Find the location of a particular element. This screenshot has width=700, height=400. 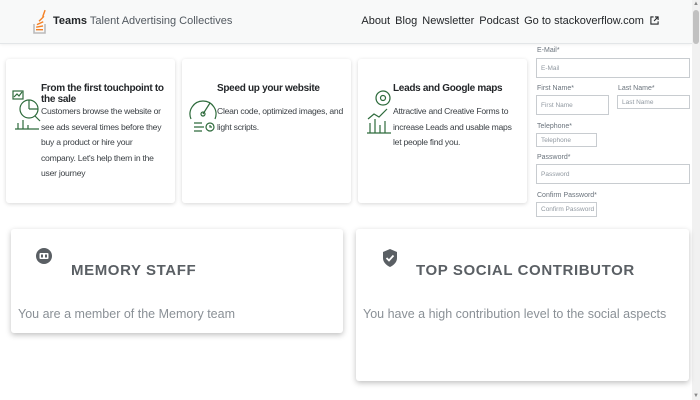

password-field is located at coordinates (613, 174).